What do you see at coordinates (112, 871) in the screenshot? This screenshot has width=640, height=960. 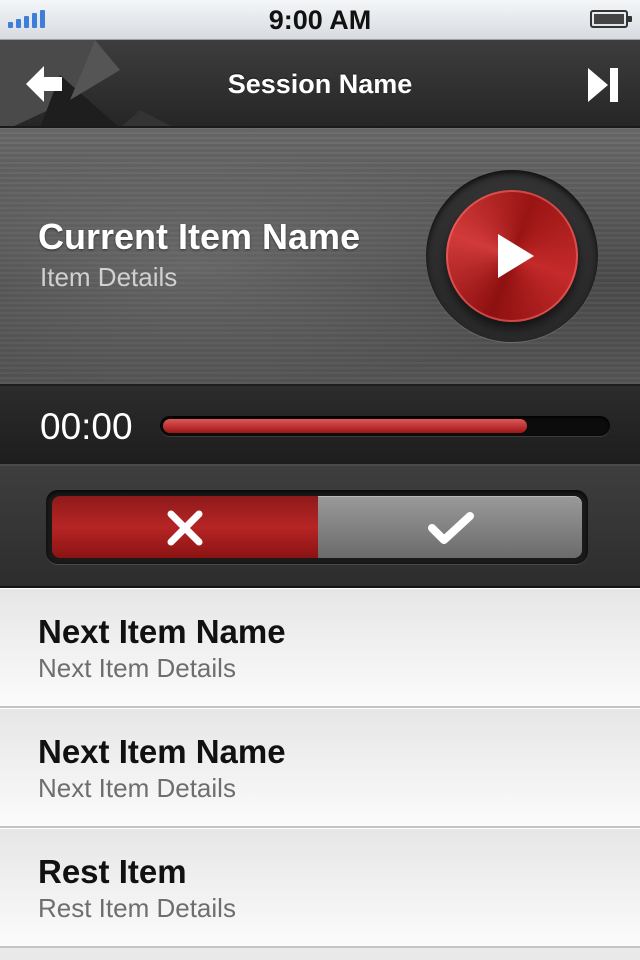 I see `list-item-name: Rest Item` at bounding box center [112, 871].